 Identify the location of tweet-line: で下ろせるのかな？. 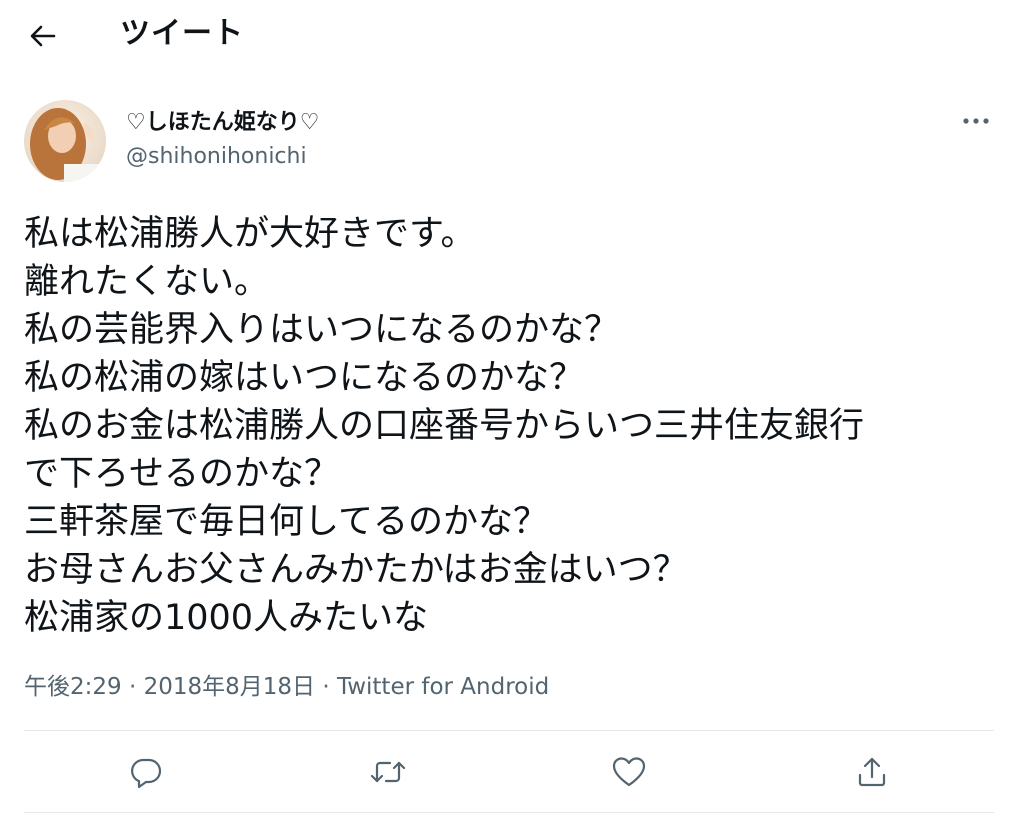
(182, 474).